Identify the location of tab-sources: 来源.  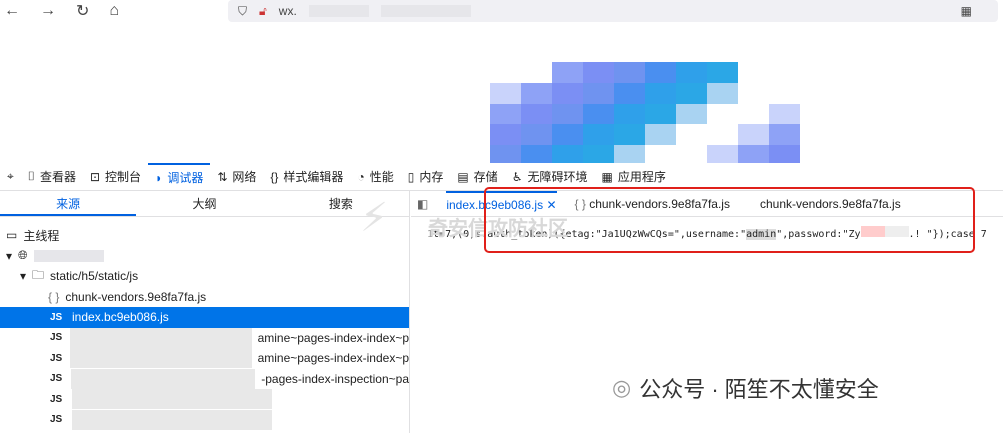
(68, 203).